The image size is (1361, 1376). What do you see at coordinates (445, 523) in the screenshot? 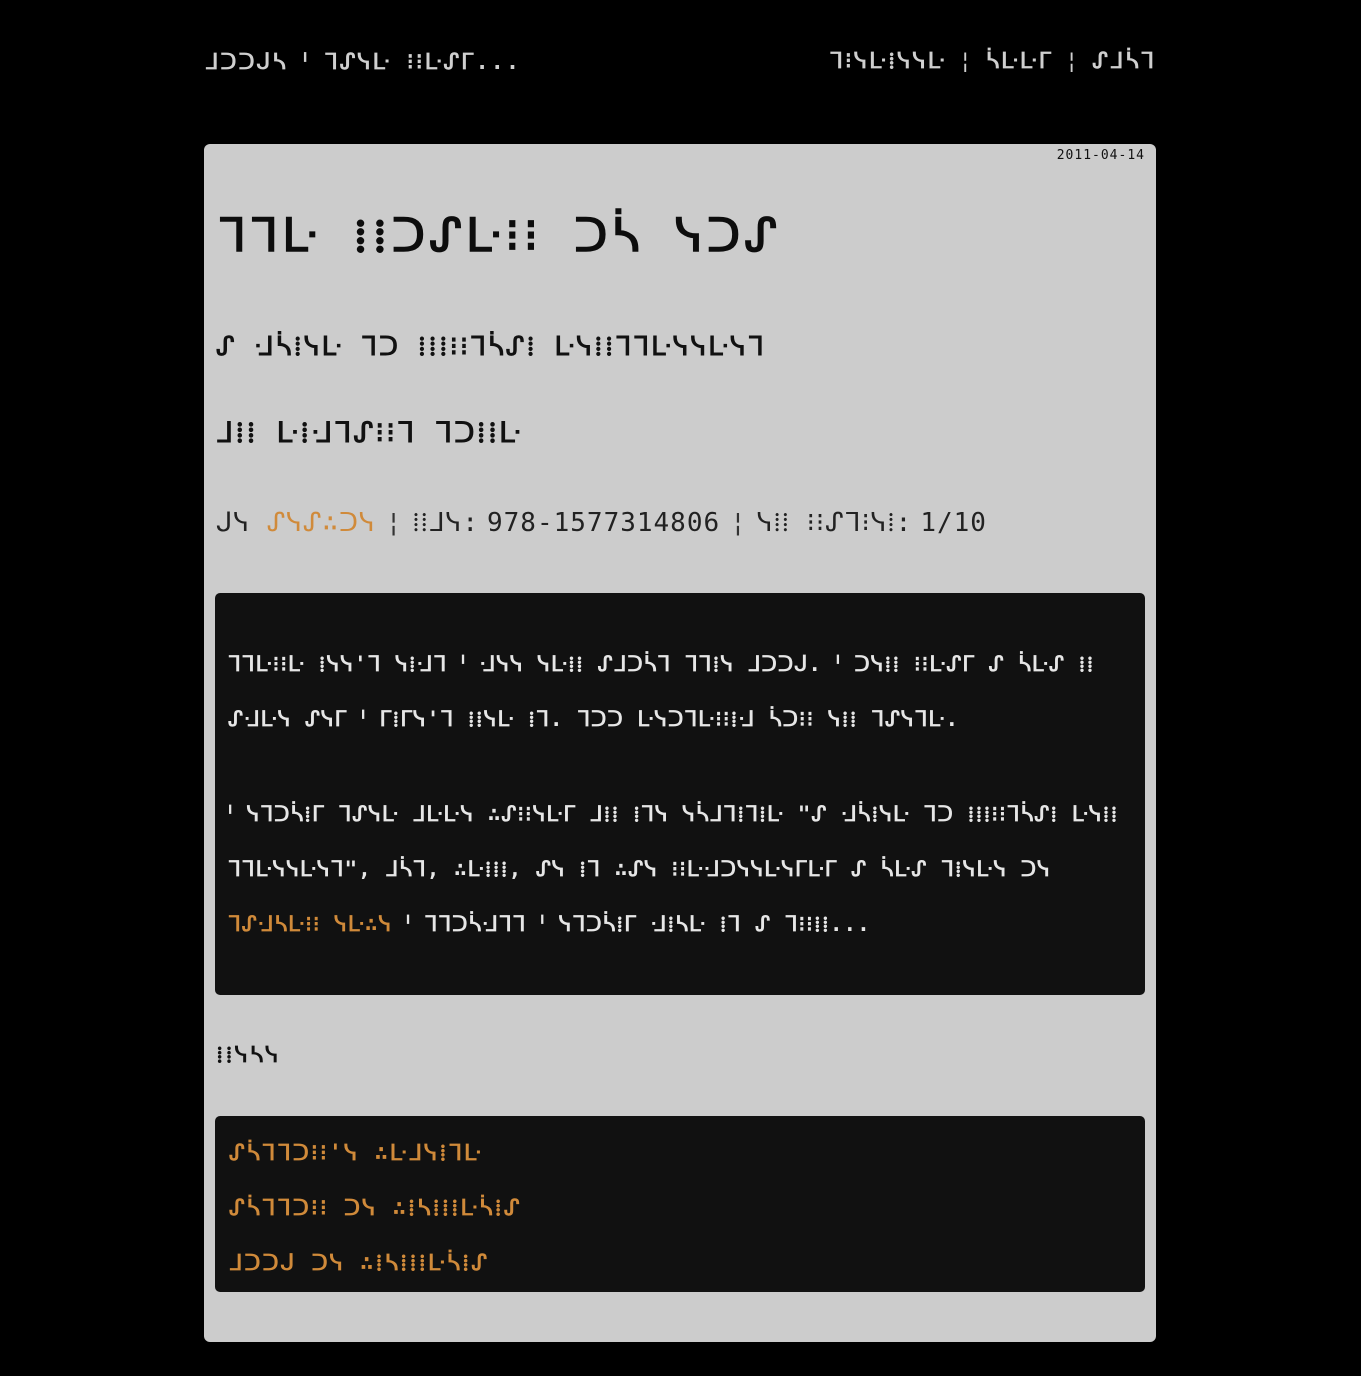
I see `isbn-label: ⁞⁞ᒧᓭ:` at bounding box center [445, 523].